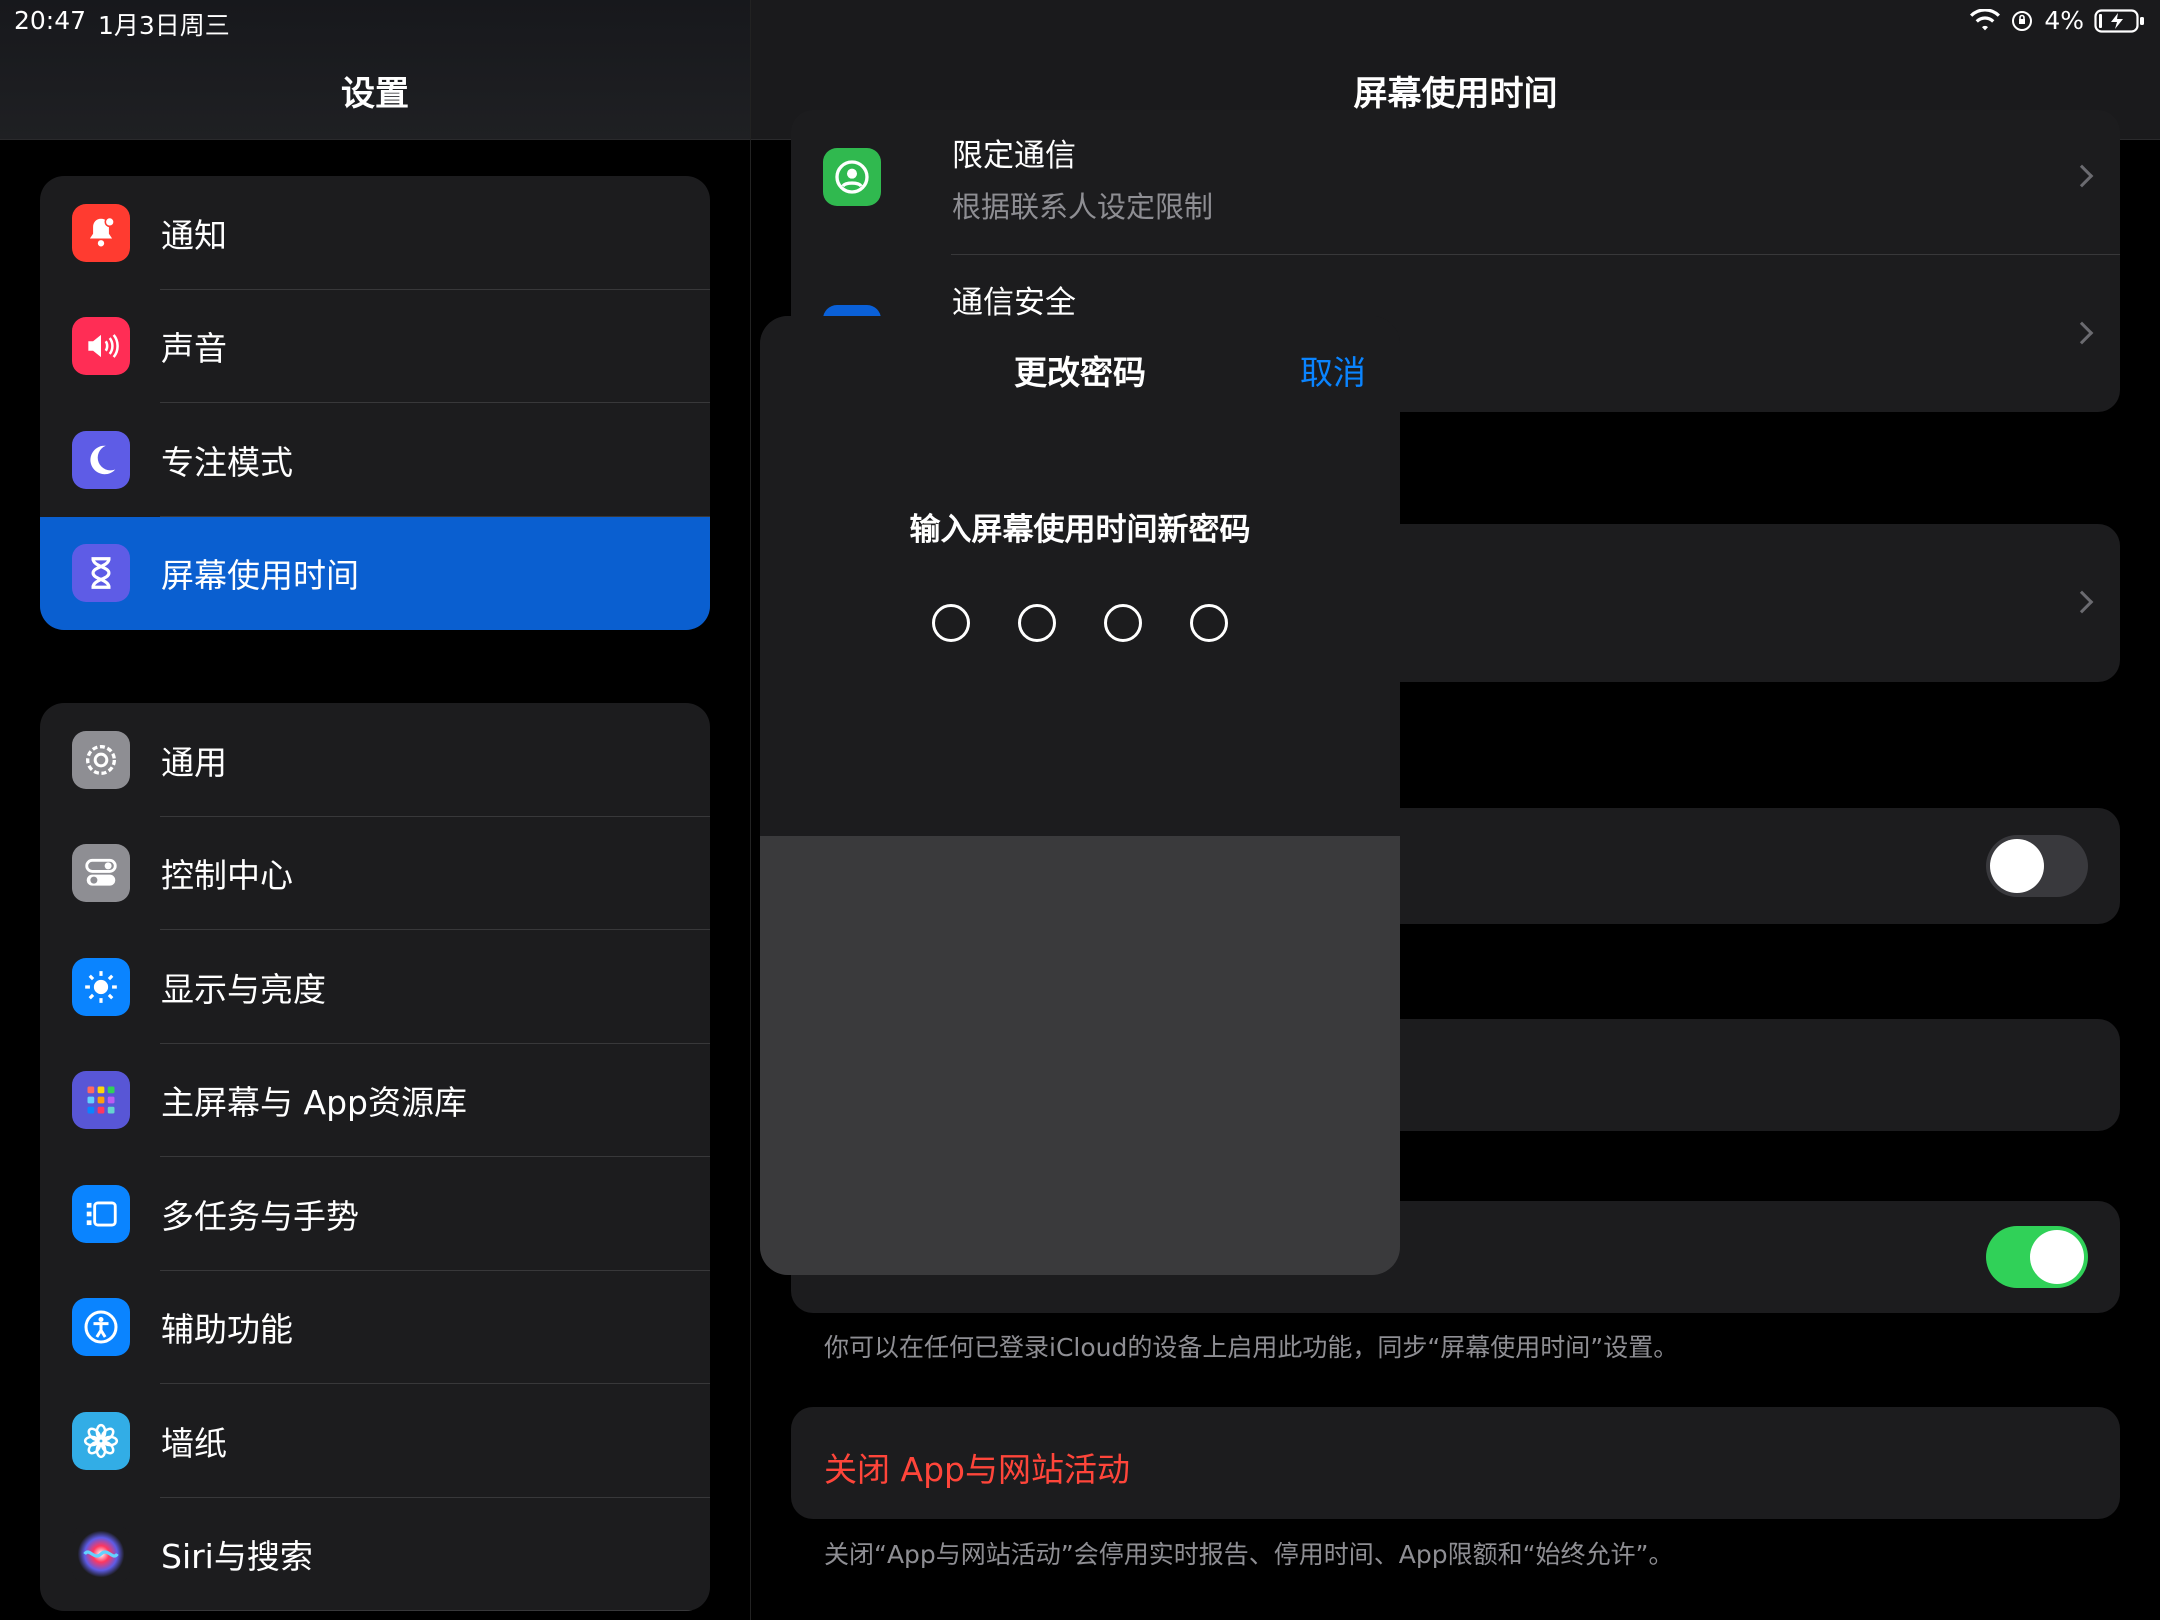 This screenshot has width=2160, height=1620. Describe the element at coordinates (101, 1554) in the screenshot. I see `siri-icon` at that location.